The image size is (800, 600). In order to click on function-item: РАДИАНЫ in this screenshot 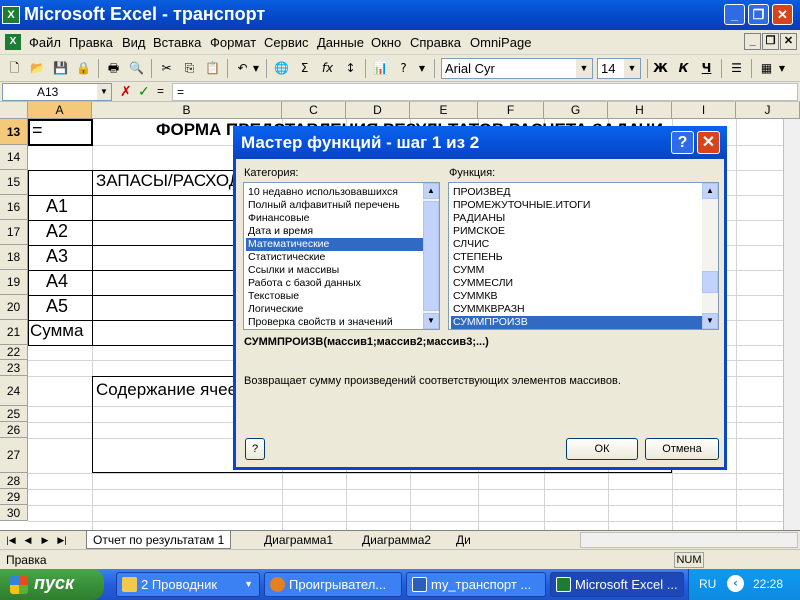, I will do `click(576, 218)`.